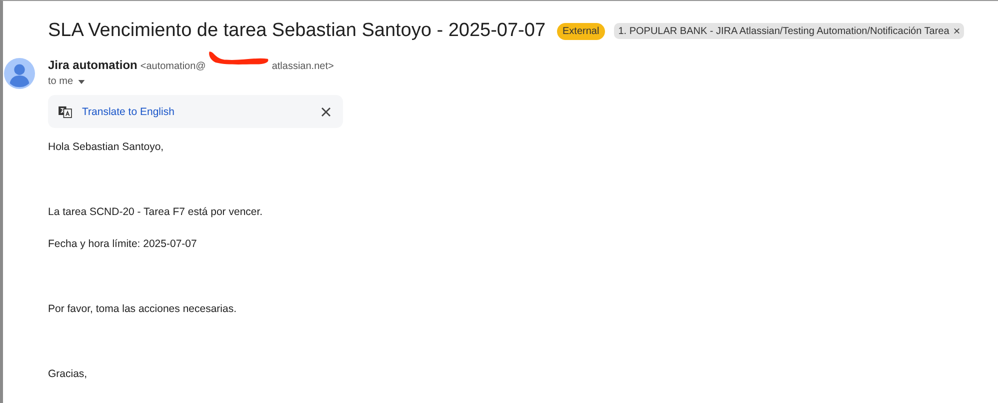 This screenshot has width=998, height=403. Describe the element at coordinates (173, 66) in the screenshot. I see `sender-email: <automation@` at that location.